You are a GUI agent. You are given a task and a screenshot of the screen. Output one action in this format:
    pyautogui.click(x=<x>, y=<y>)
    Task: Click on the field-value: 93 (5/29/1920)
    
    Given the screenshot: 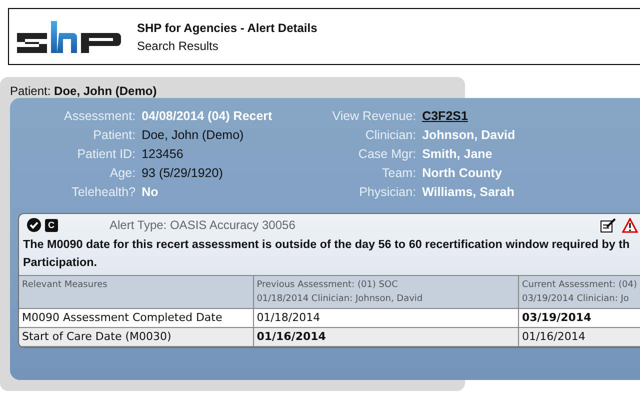 What is the action you would take?
    pyautogui.click(x=183, y=173)
    